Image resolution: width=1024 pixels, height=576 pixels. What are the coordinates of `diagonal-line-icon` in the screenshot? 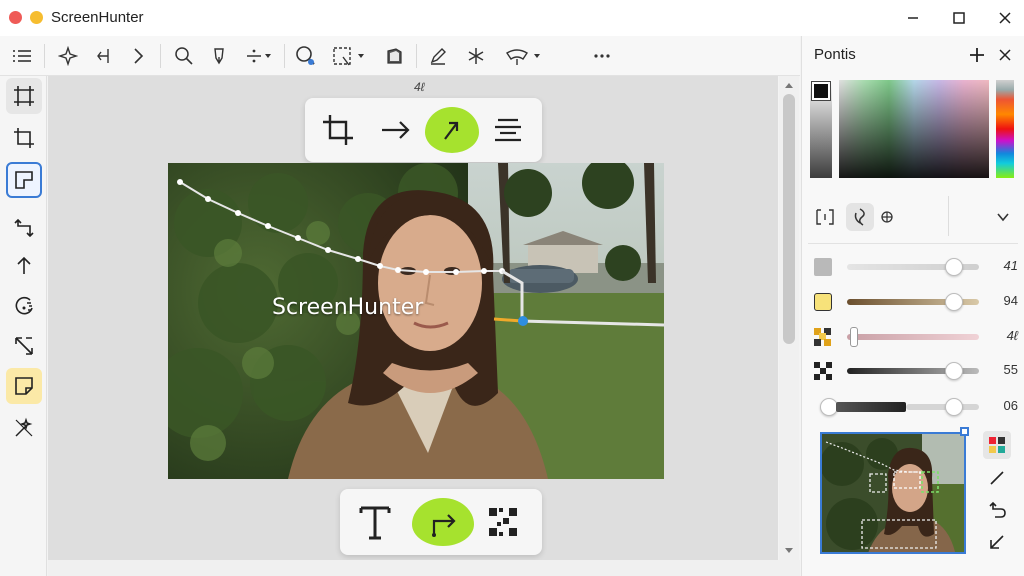 It's located at (997, 478).